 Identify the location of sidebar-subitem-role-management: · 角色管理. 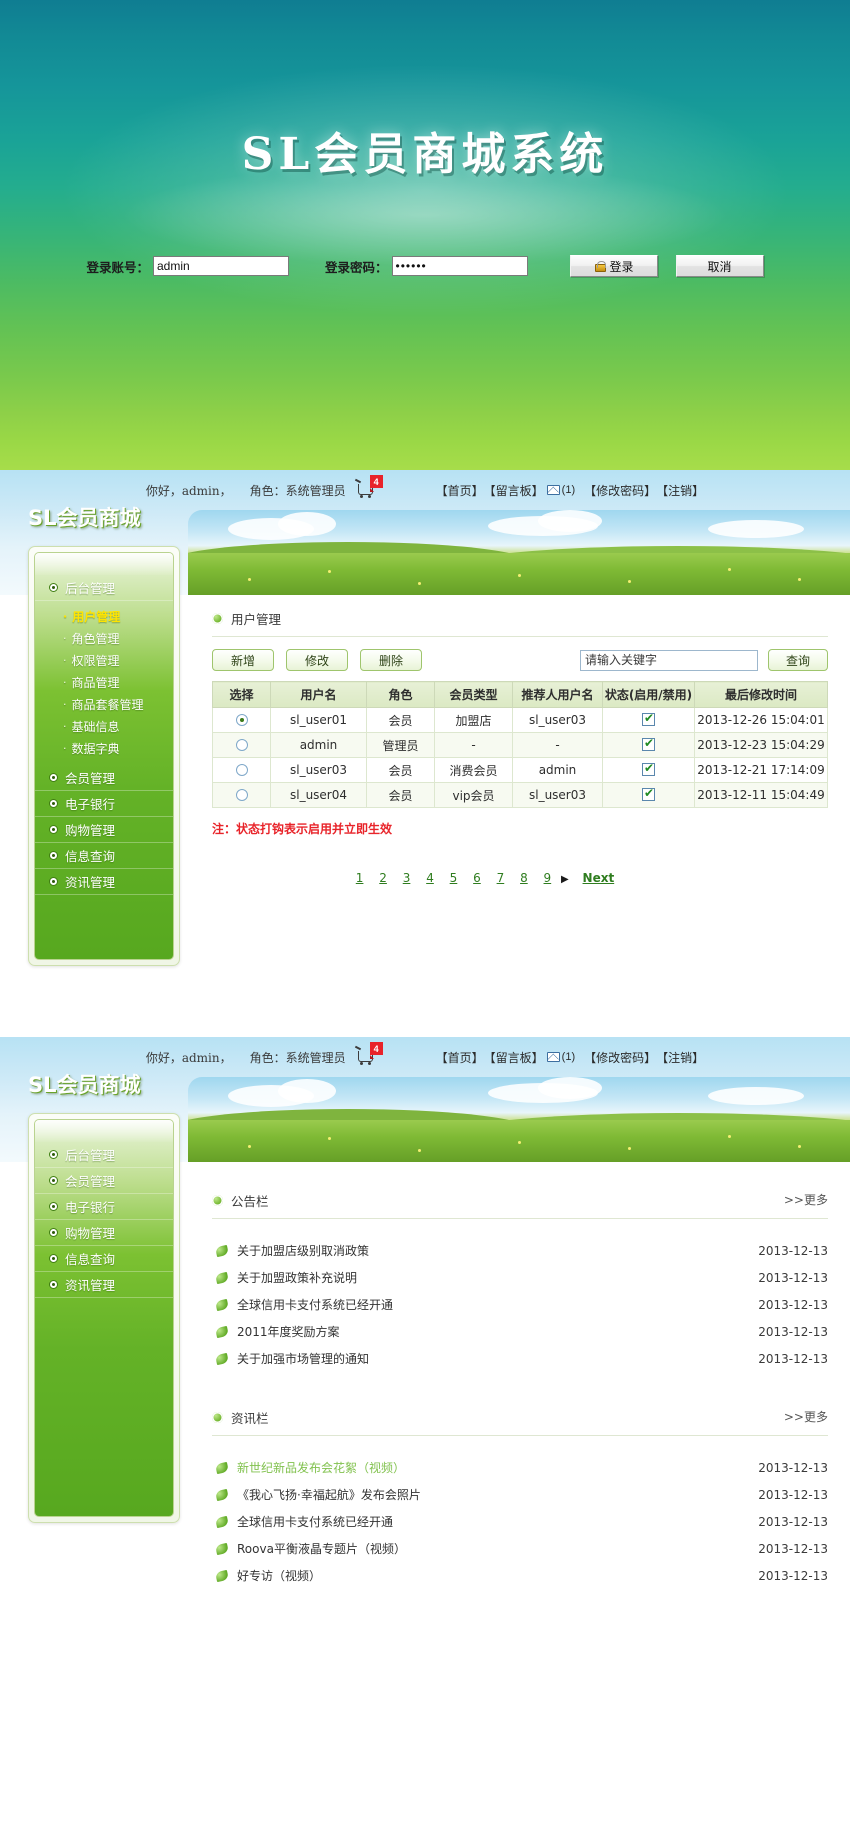
(104, 638).